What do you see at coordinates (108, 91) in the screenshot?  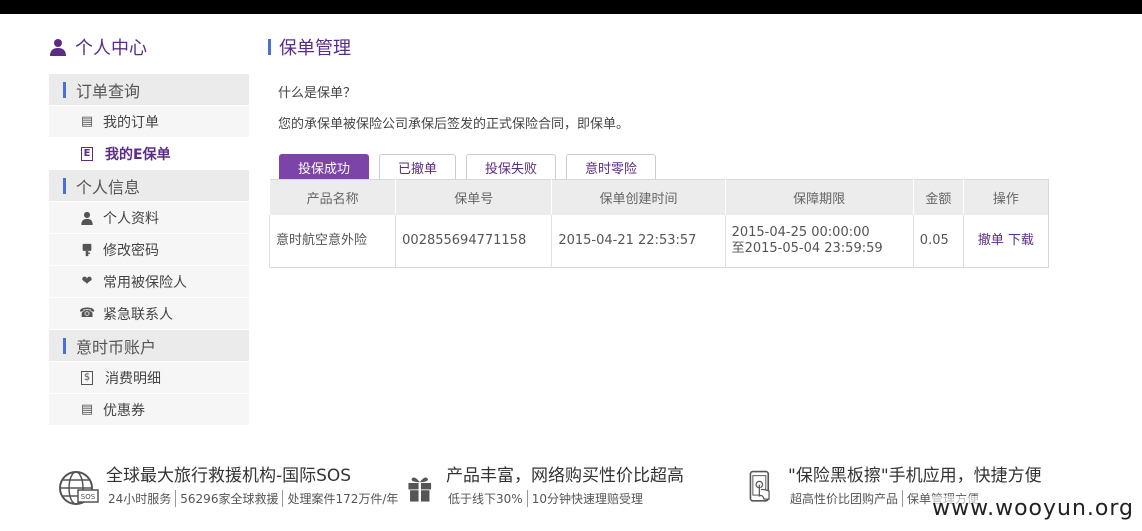 I see `section-label: 订单查询` at bounding box center [108, 91].